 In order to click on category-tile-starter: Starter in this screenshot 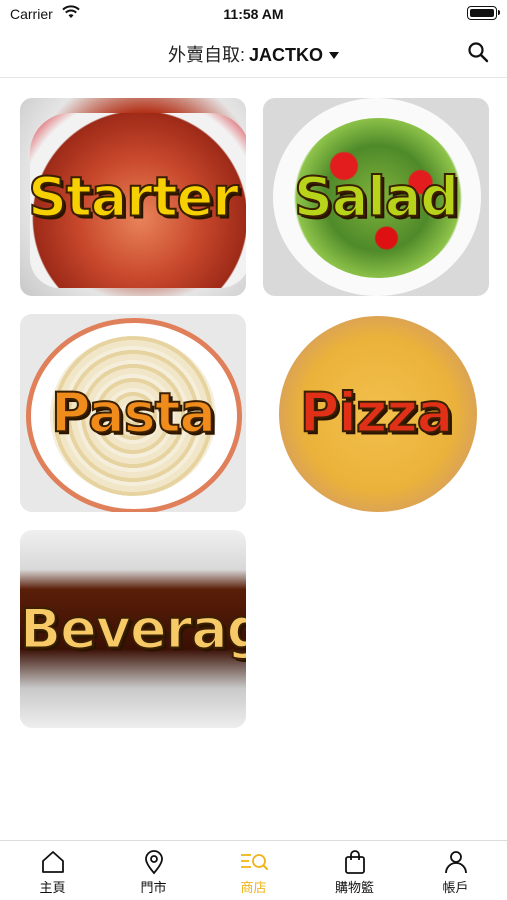, I will do `click(133, 197)`.